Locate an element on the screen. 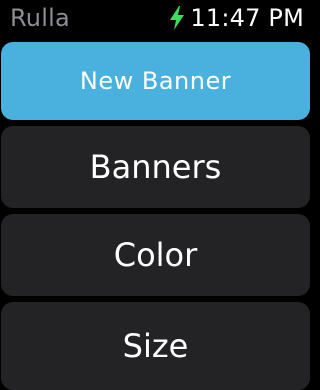  status-indicators: 11:47 PM is located at coordinates (236, 18).